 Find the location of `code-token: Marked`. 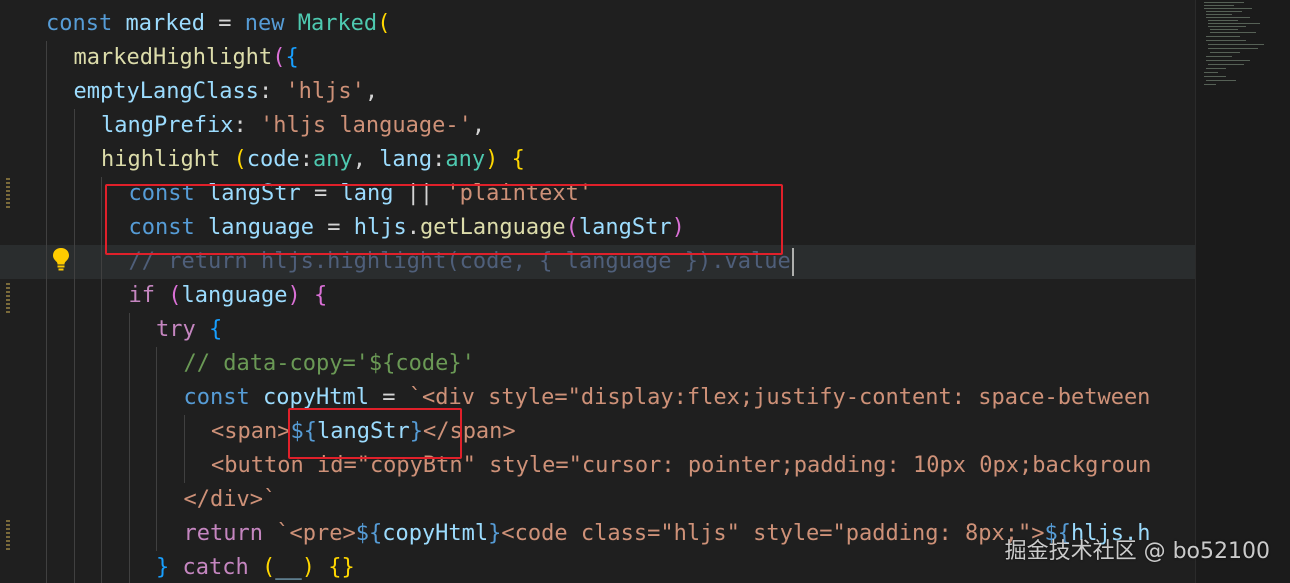

code-token: Marked is located at coordinates (337, 23).